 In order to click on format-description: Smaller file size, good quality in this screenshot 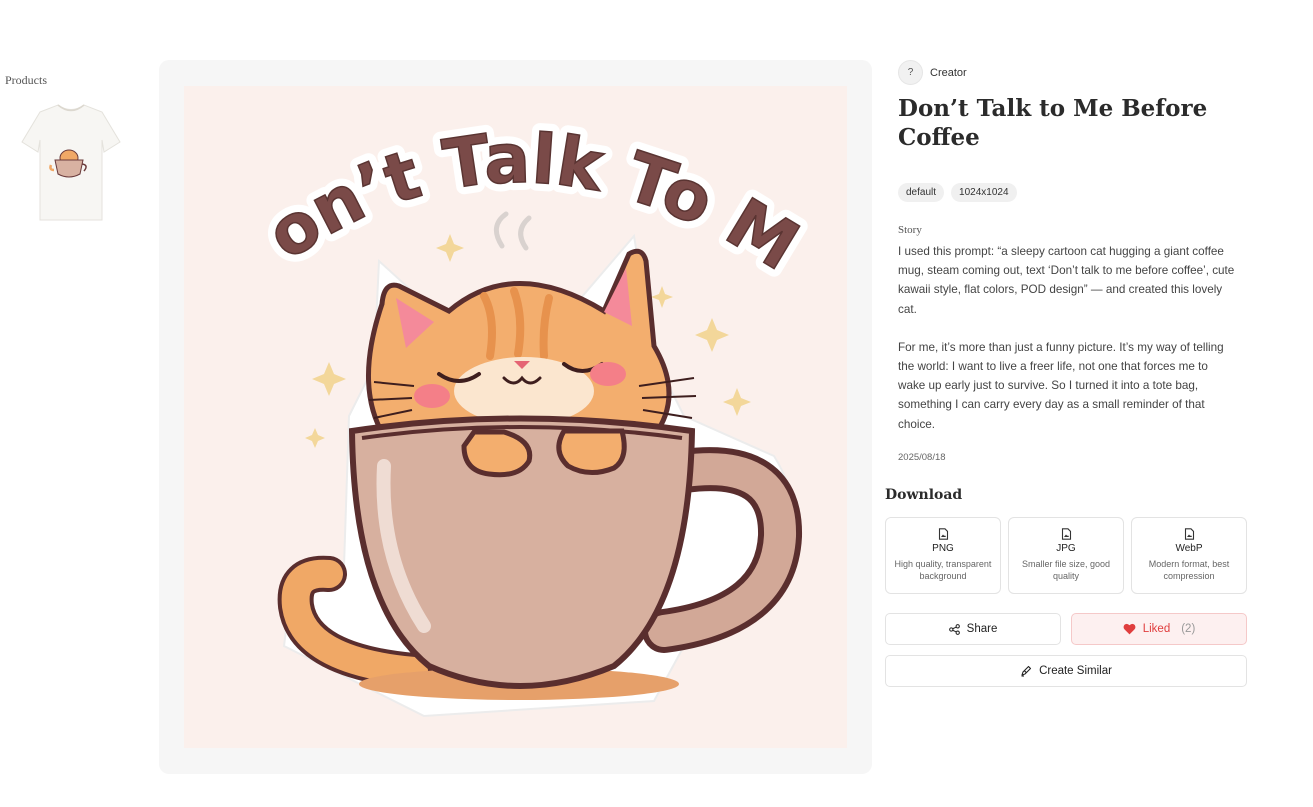, I will do `click(1066, 570)`.